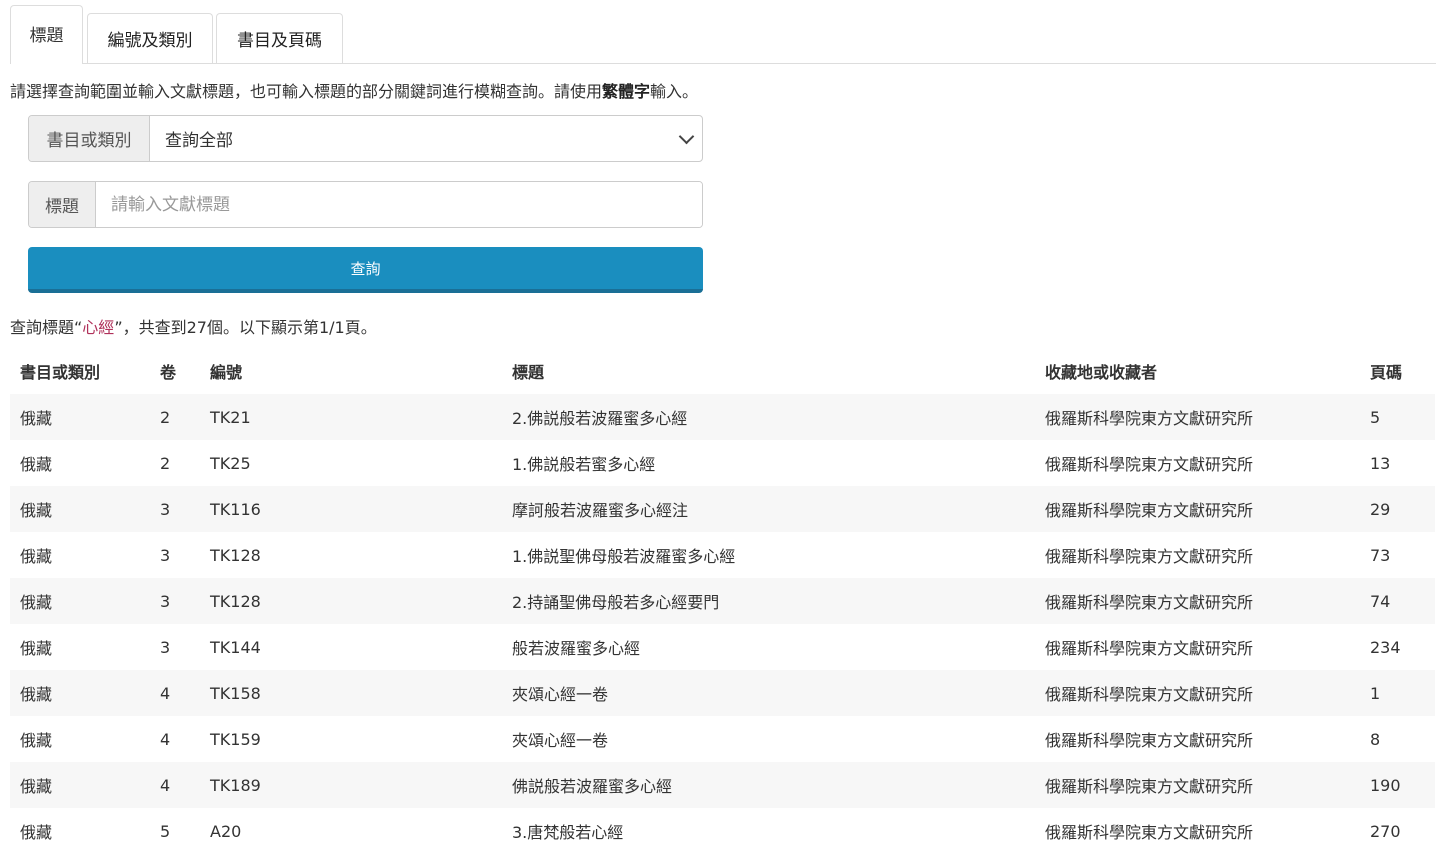  What do you see at coordinates (626, 91) in the screenshot?
I see `instructions-bold: 繁體字` at bounding box center [626, 91].